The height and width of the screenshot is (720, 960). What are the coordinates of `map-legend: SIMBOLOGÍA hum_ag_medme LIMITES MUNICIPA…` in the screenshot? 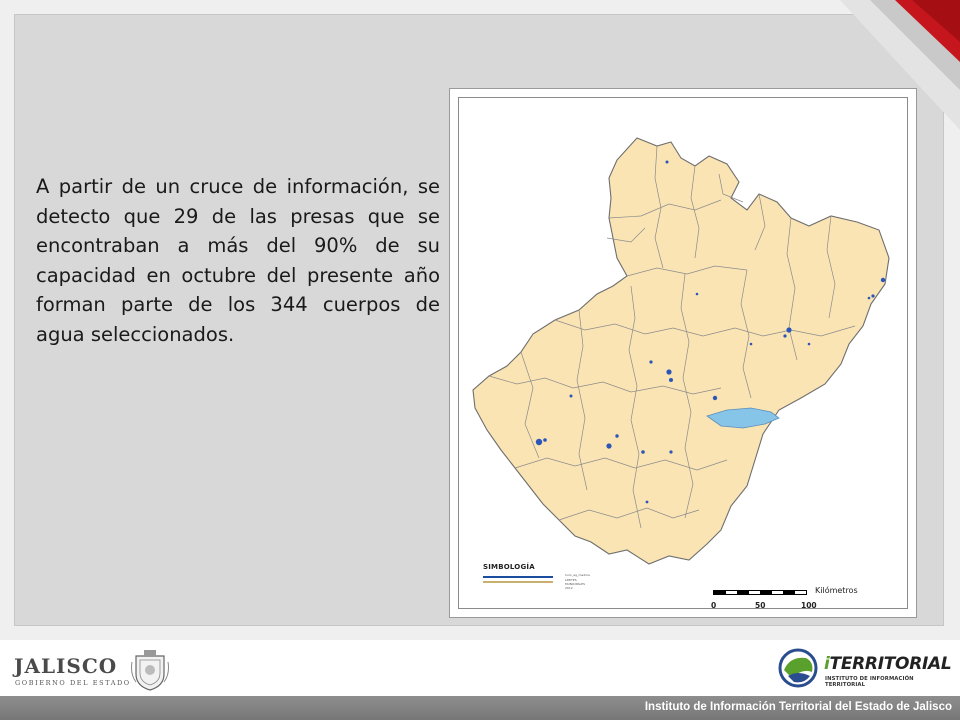 It's located at (536, 576).